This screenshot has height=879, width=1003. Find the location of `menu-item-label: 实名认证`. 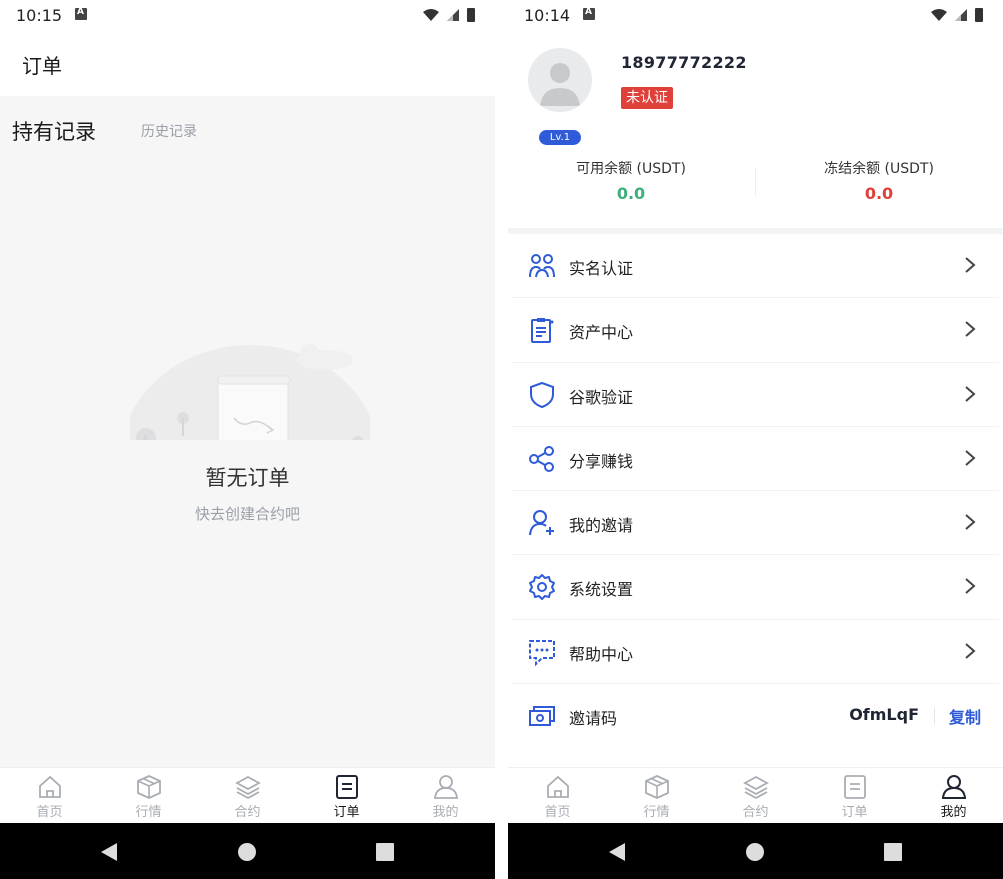

menu-item-label: 实名认证 is located at coordinates (601, 268).